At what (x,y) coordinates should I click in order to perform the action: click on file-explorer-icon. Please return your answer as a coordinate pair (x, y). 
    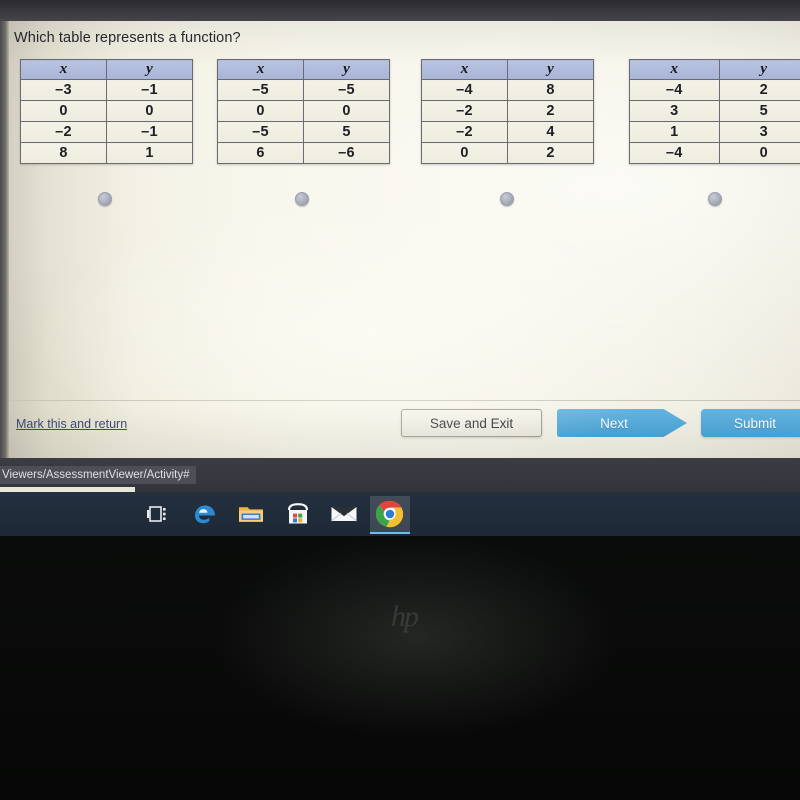
    Looking at the image, I should click on (251, 514).